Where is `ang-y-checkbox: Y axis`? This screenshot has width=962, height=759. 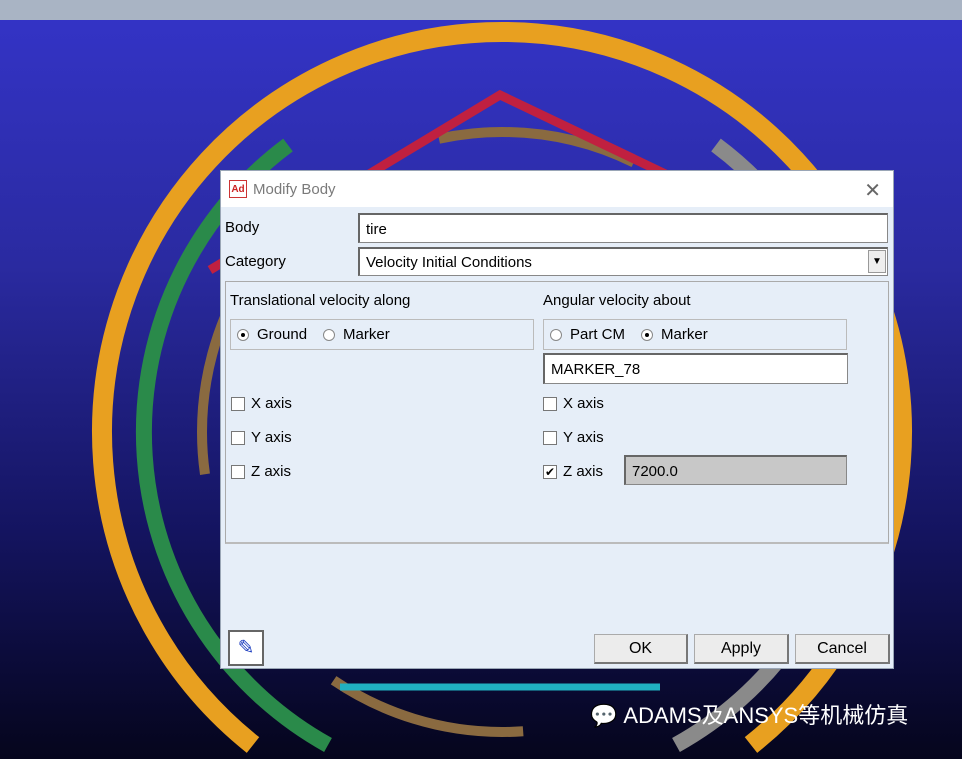 ang-y-checkbox: Y axis is located at coordinates (573, 437).